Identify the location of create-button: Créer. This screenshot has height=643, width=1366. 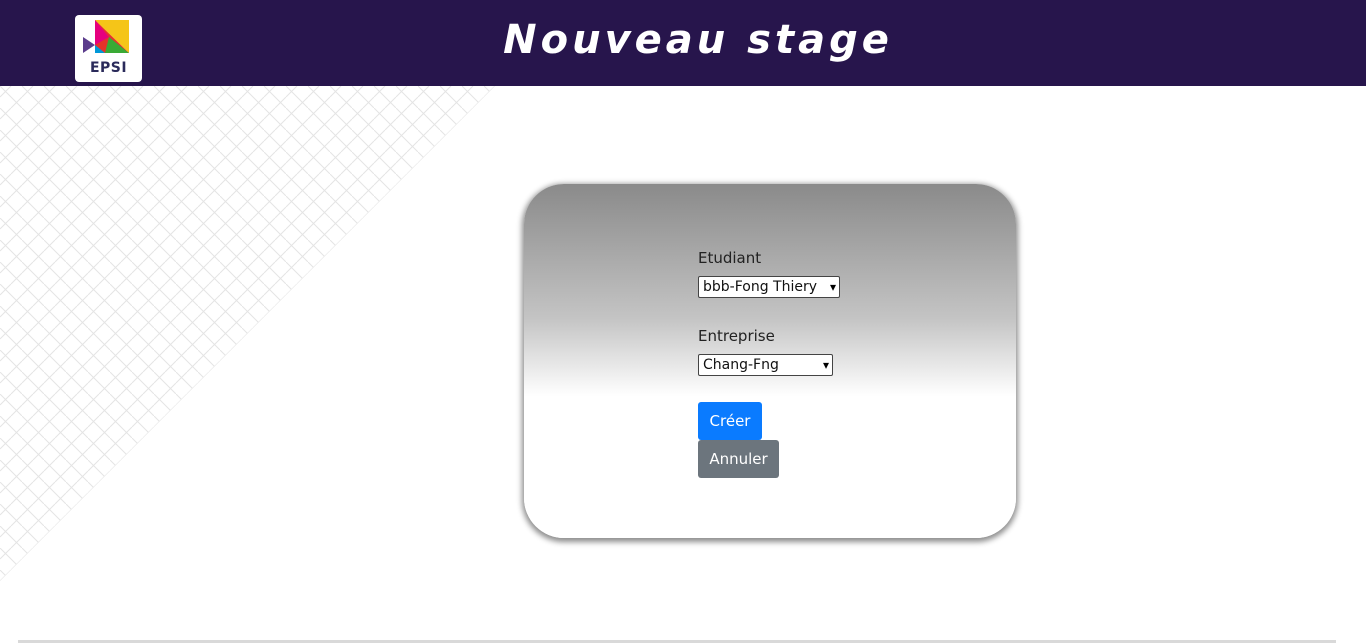
(730, 421).